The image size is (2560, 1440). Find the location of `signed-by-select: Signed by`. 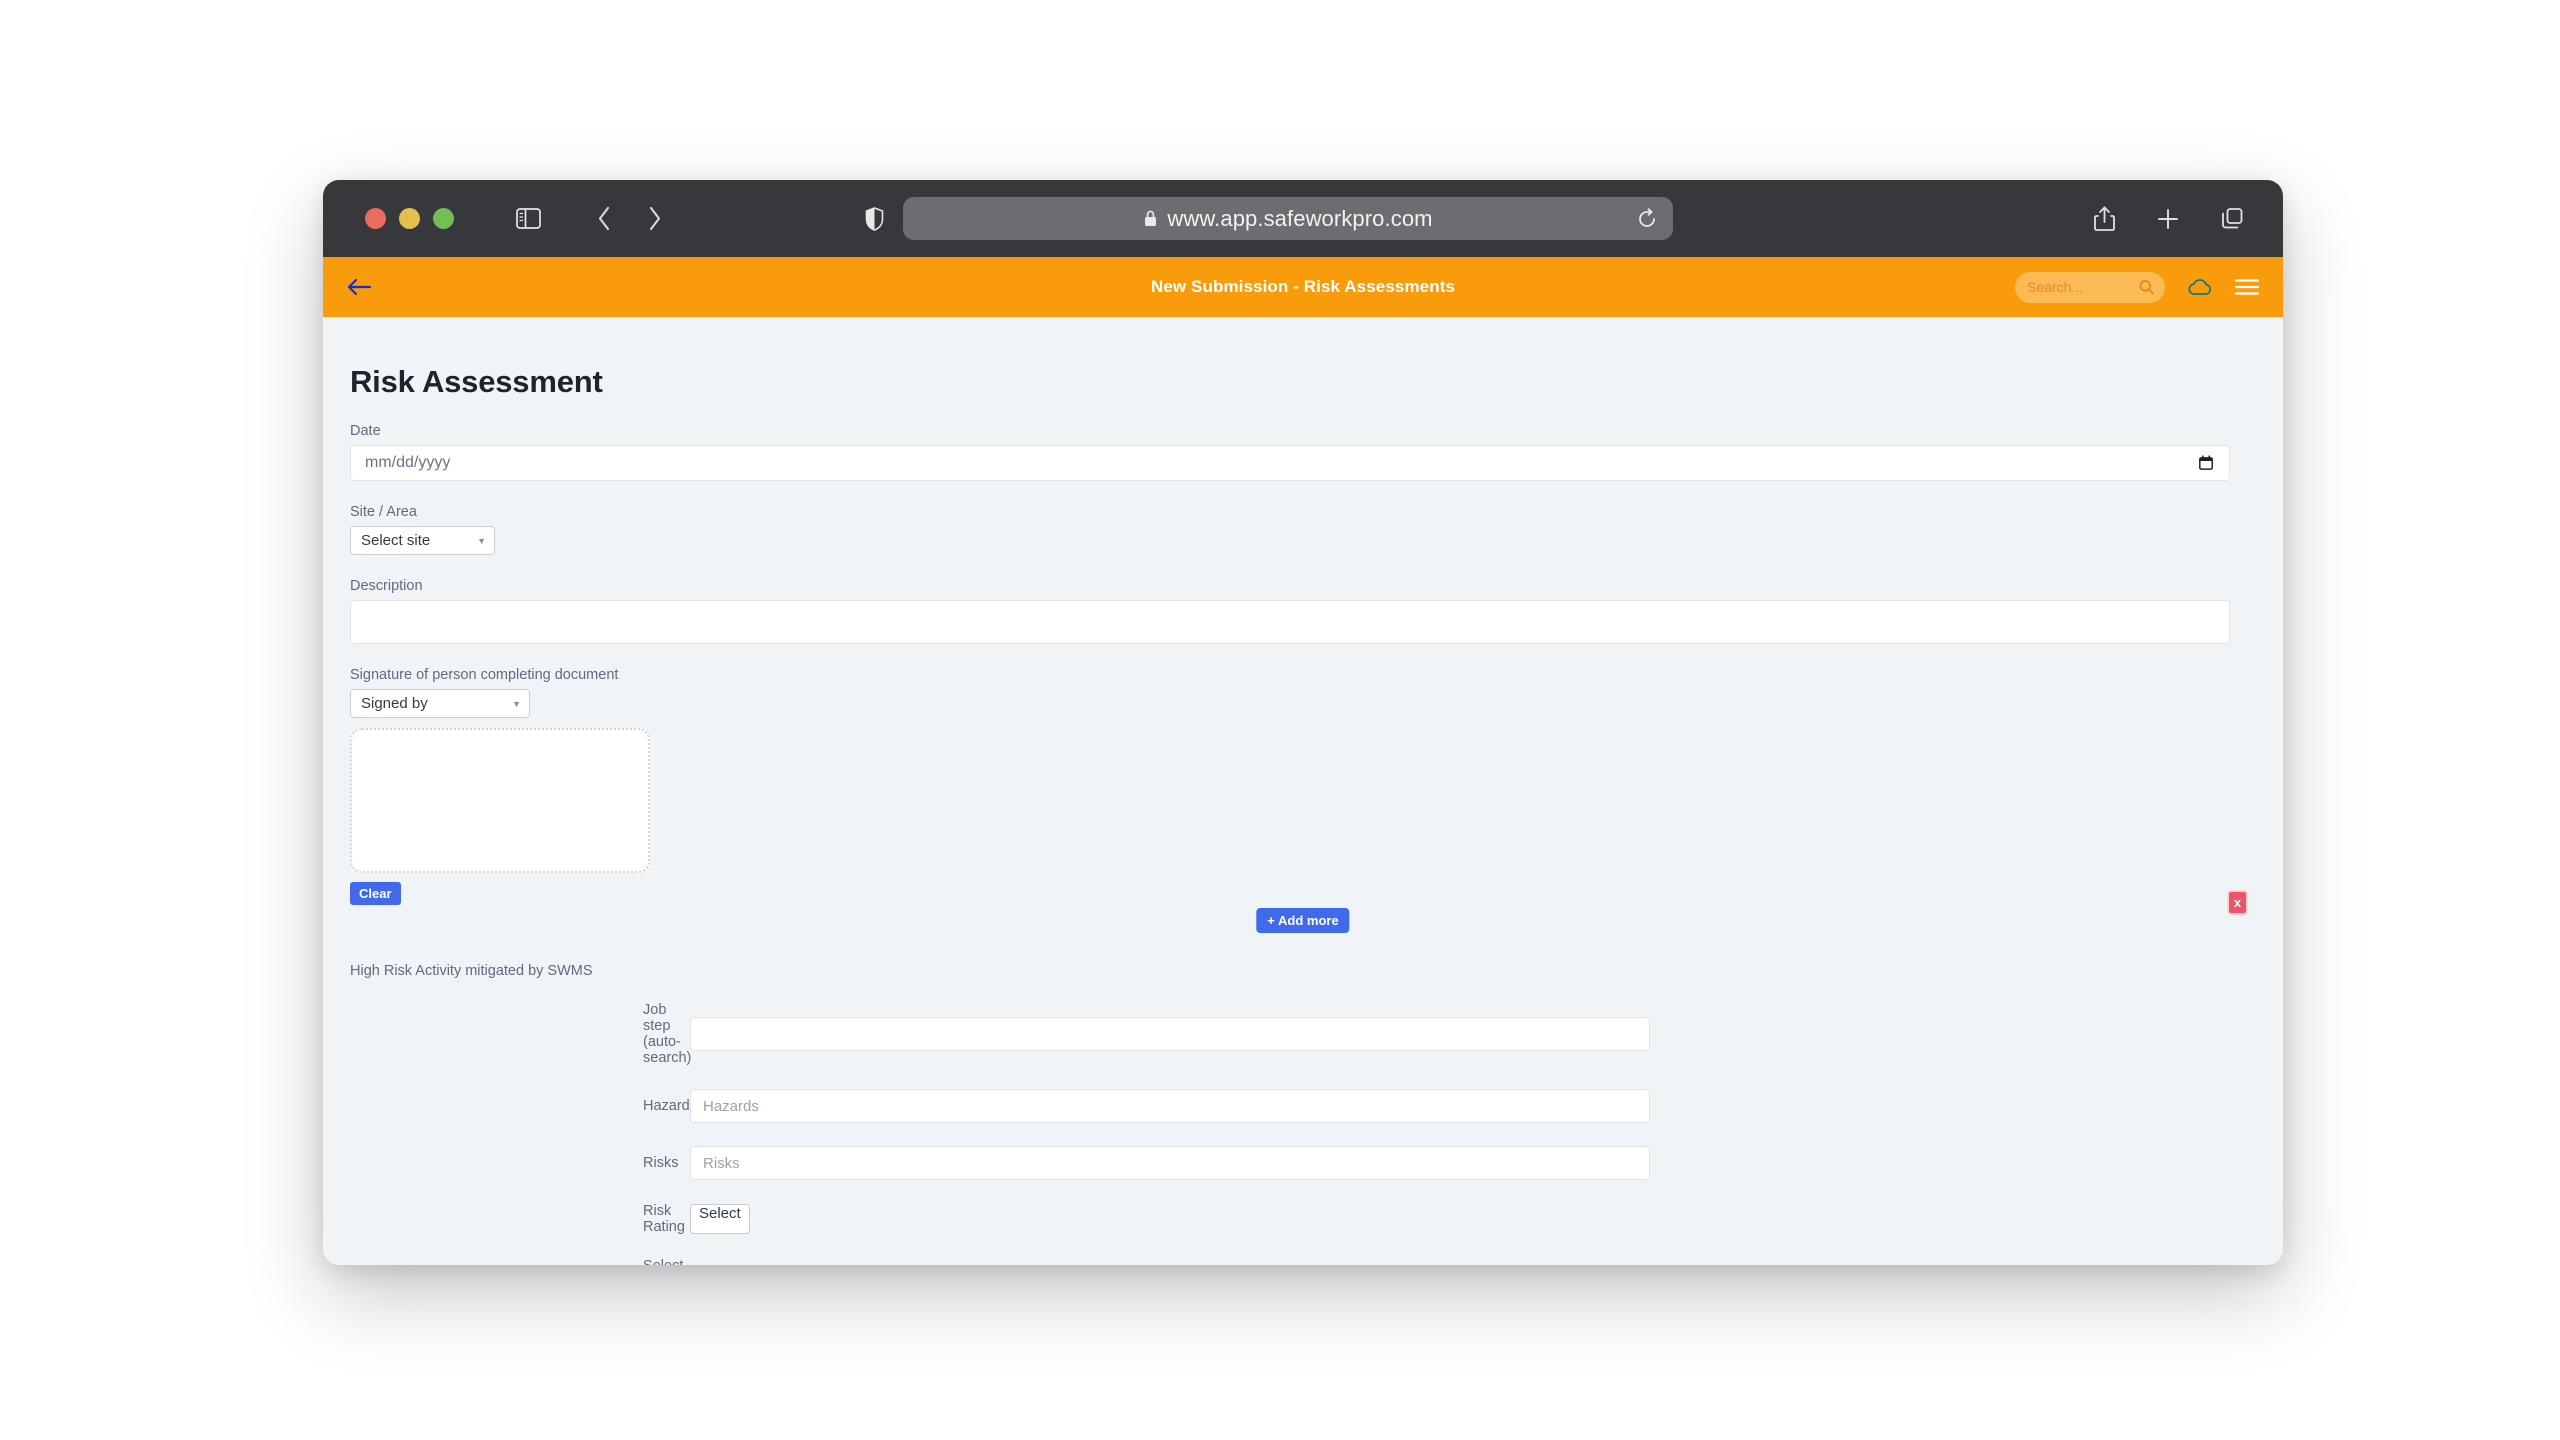

signed-by-select: Signed by is located at coordinates (440, 703).